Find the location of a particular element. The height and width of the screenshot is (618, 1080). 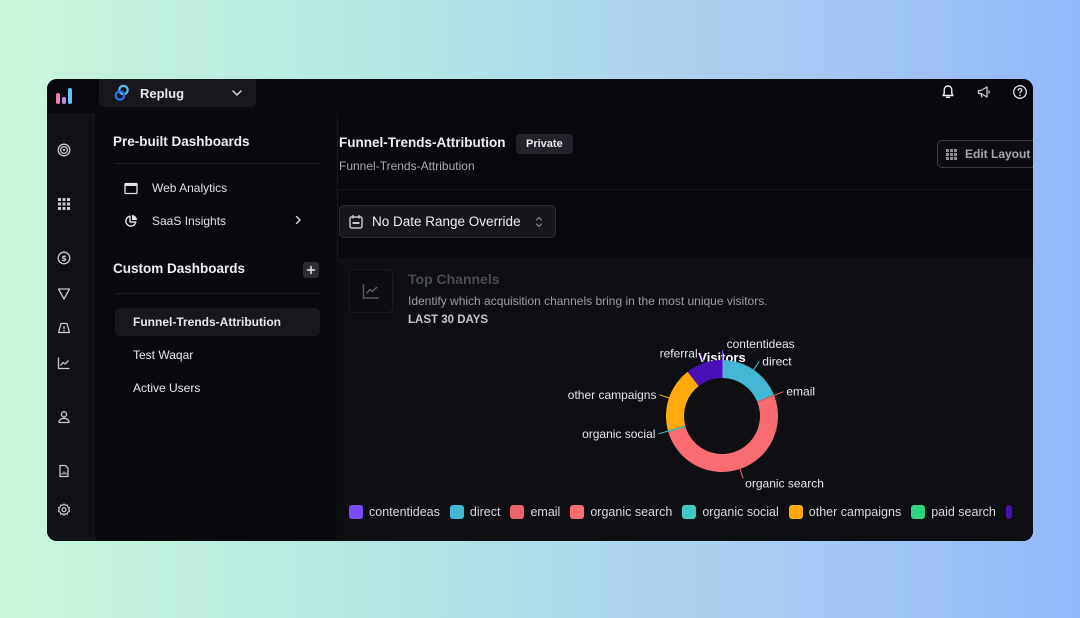

slice-label: organic social is located at coordinates (618, 434).